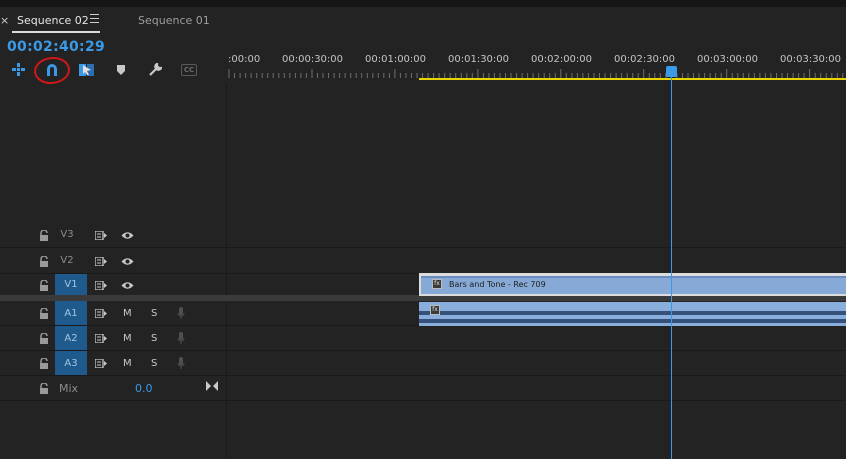 The height and width of the screenshot is (459, 846). Describe the element at coordinates (671, 267) in the screenshot. I see `playhead-line` at that location.